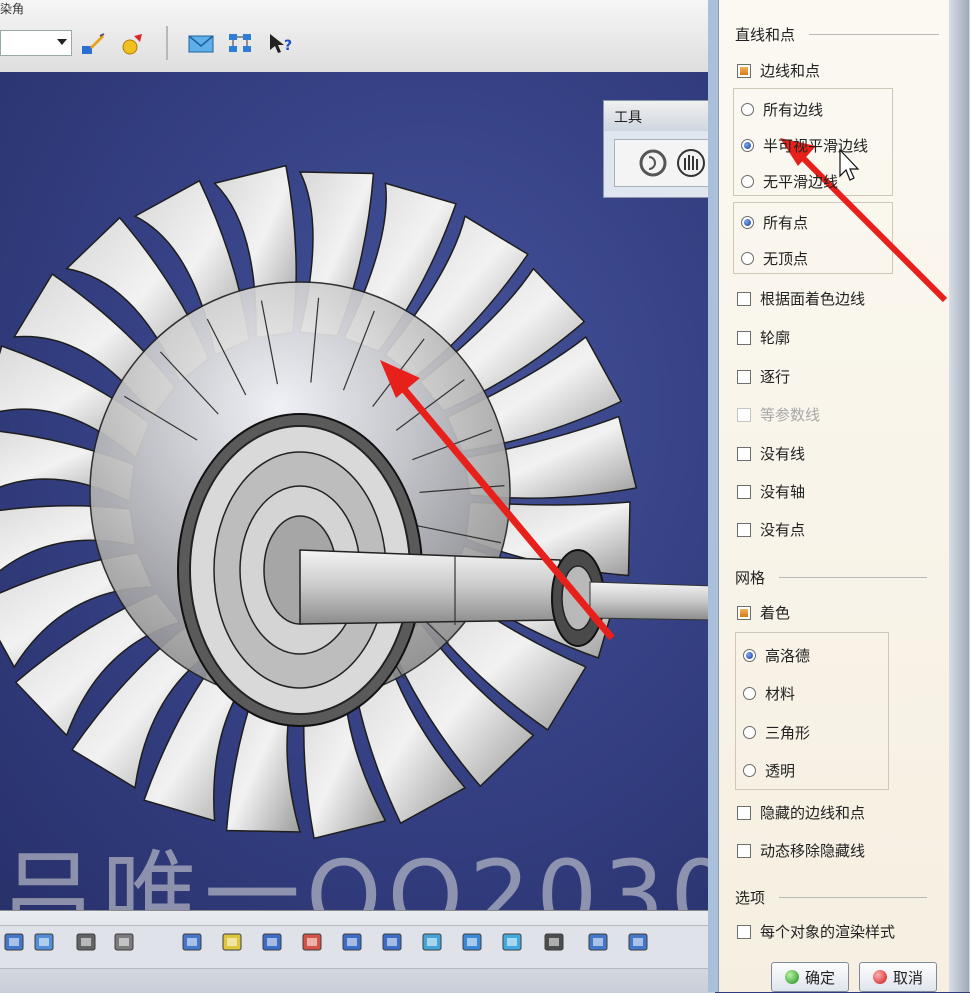 This screenshot has width=970, height=993. Describe the element at coordinates (232, 942) in the screenshot. I see `fit-all-icon` at that location.